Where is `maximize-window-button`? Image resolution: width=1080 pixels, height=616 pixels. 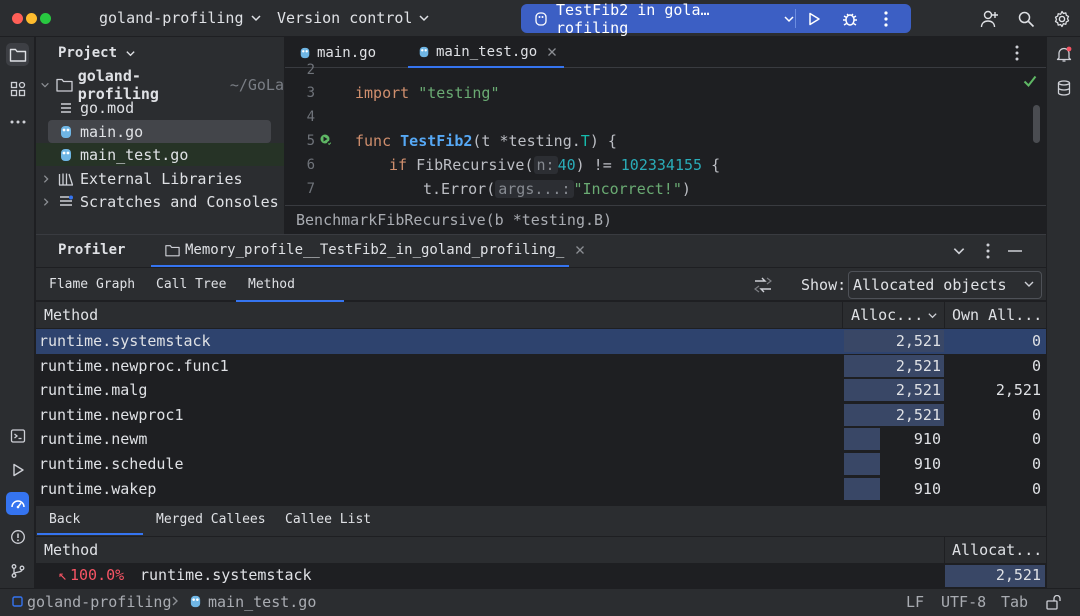
maximize-window-button is located at coordinates (45, 18).